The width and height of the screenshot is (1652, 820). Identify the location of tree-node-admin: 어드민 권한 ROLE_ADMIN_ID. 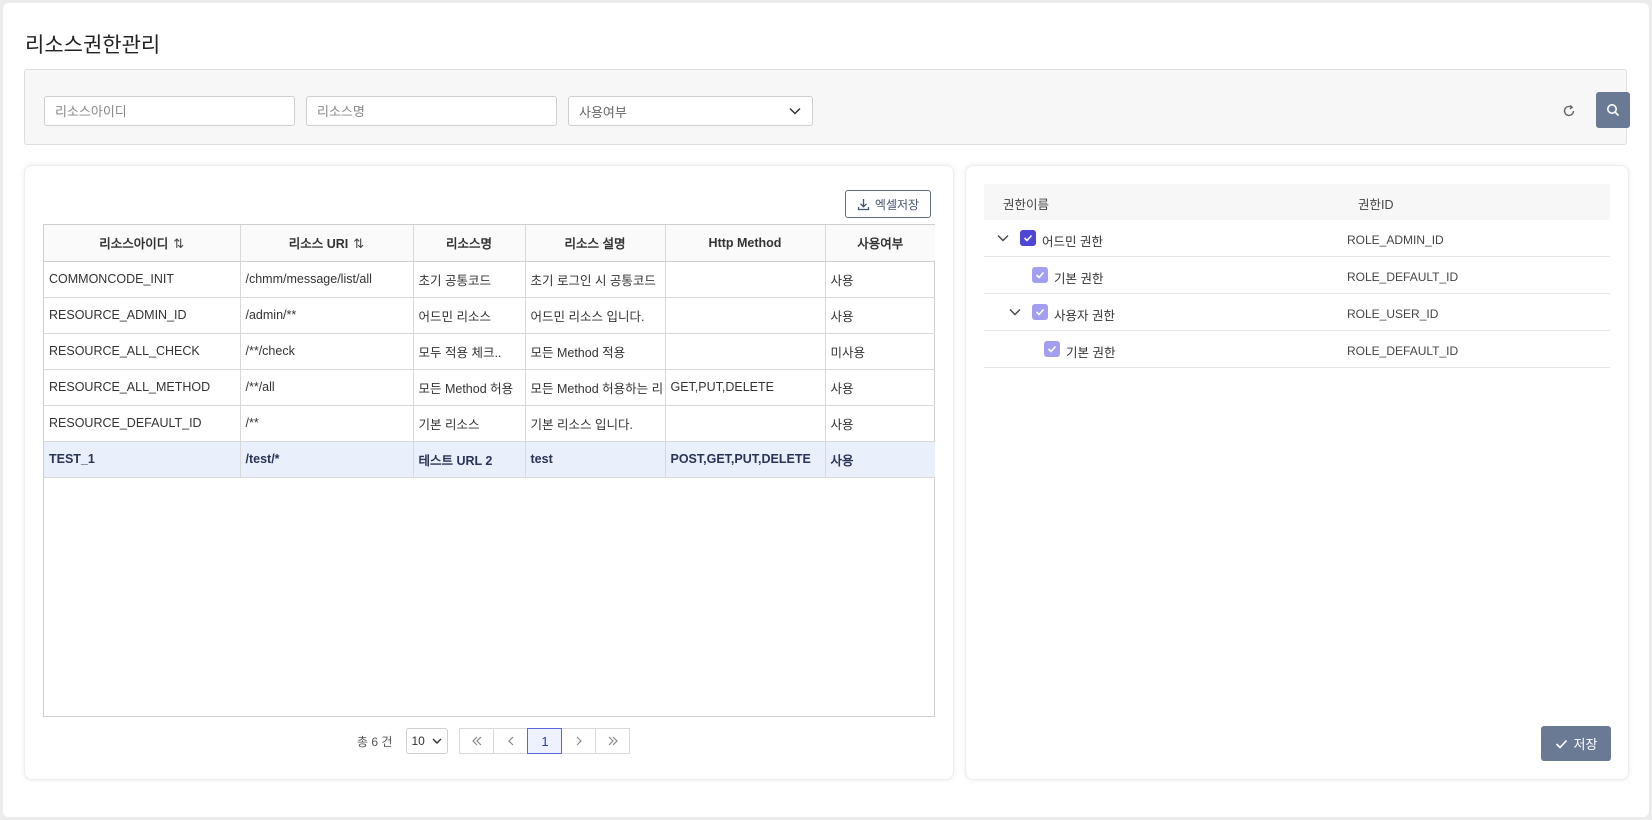
(1297, 238).